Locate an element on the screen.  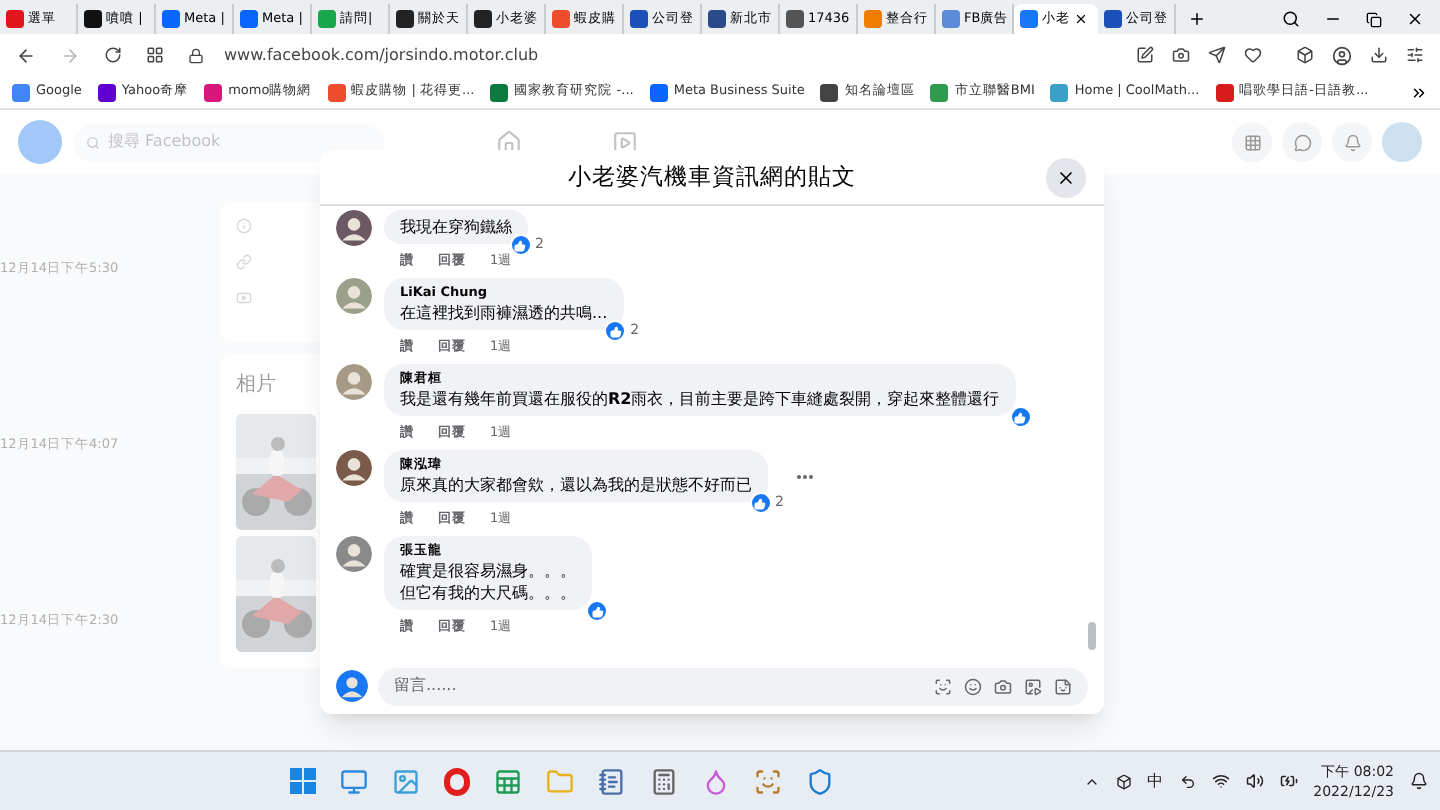
comment-text: 我是還有幾年前買還在服役的R2雨衣，目前主要是跨下車縫處裂開，穿起來整體還行 is located at coordinates (700, 399).